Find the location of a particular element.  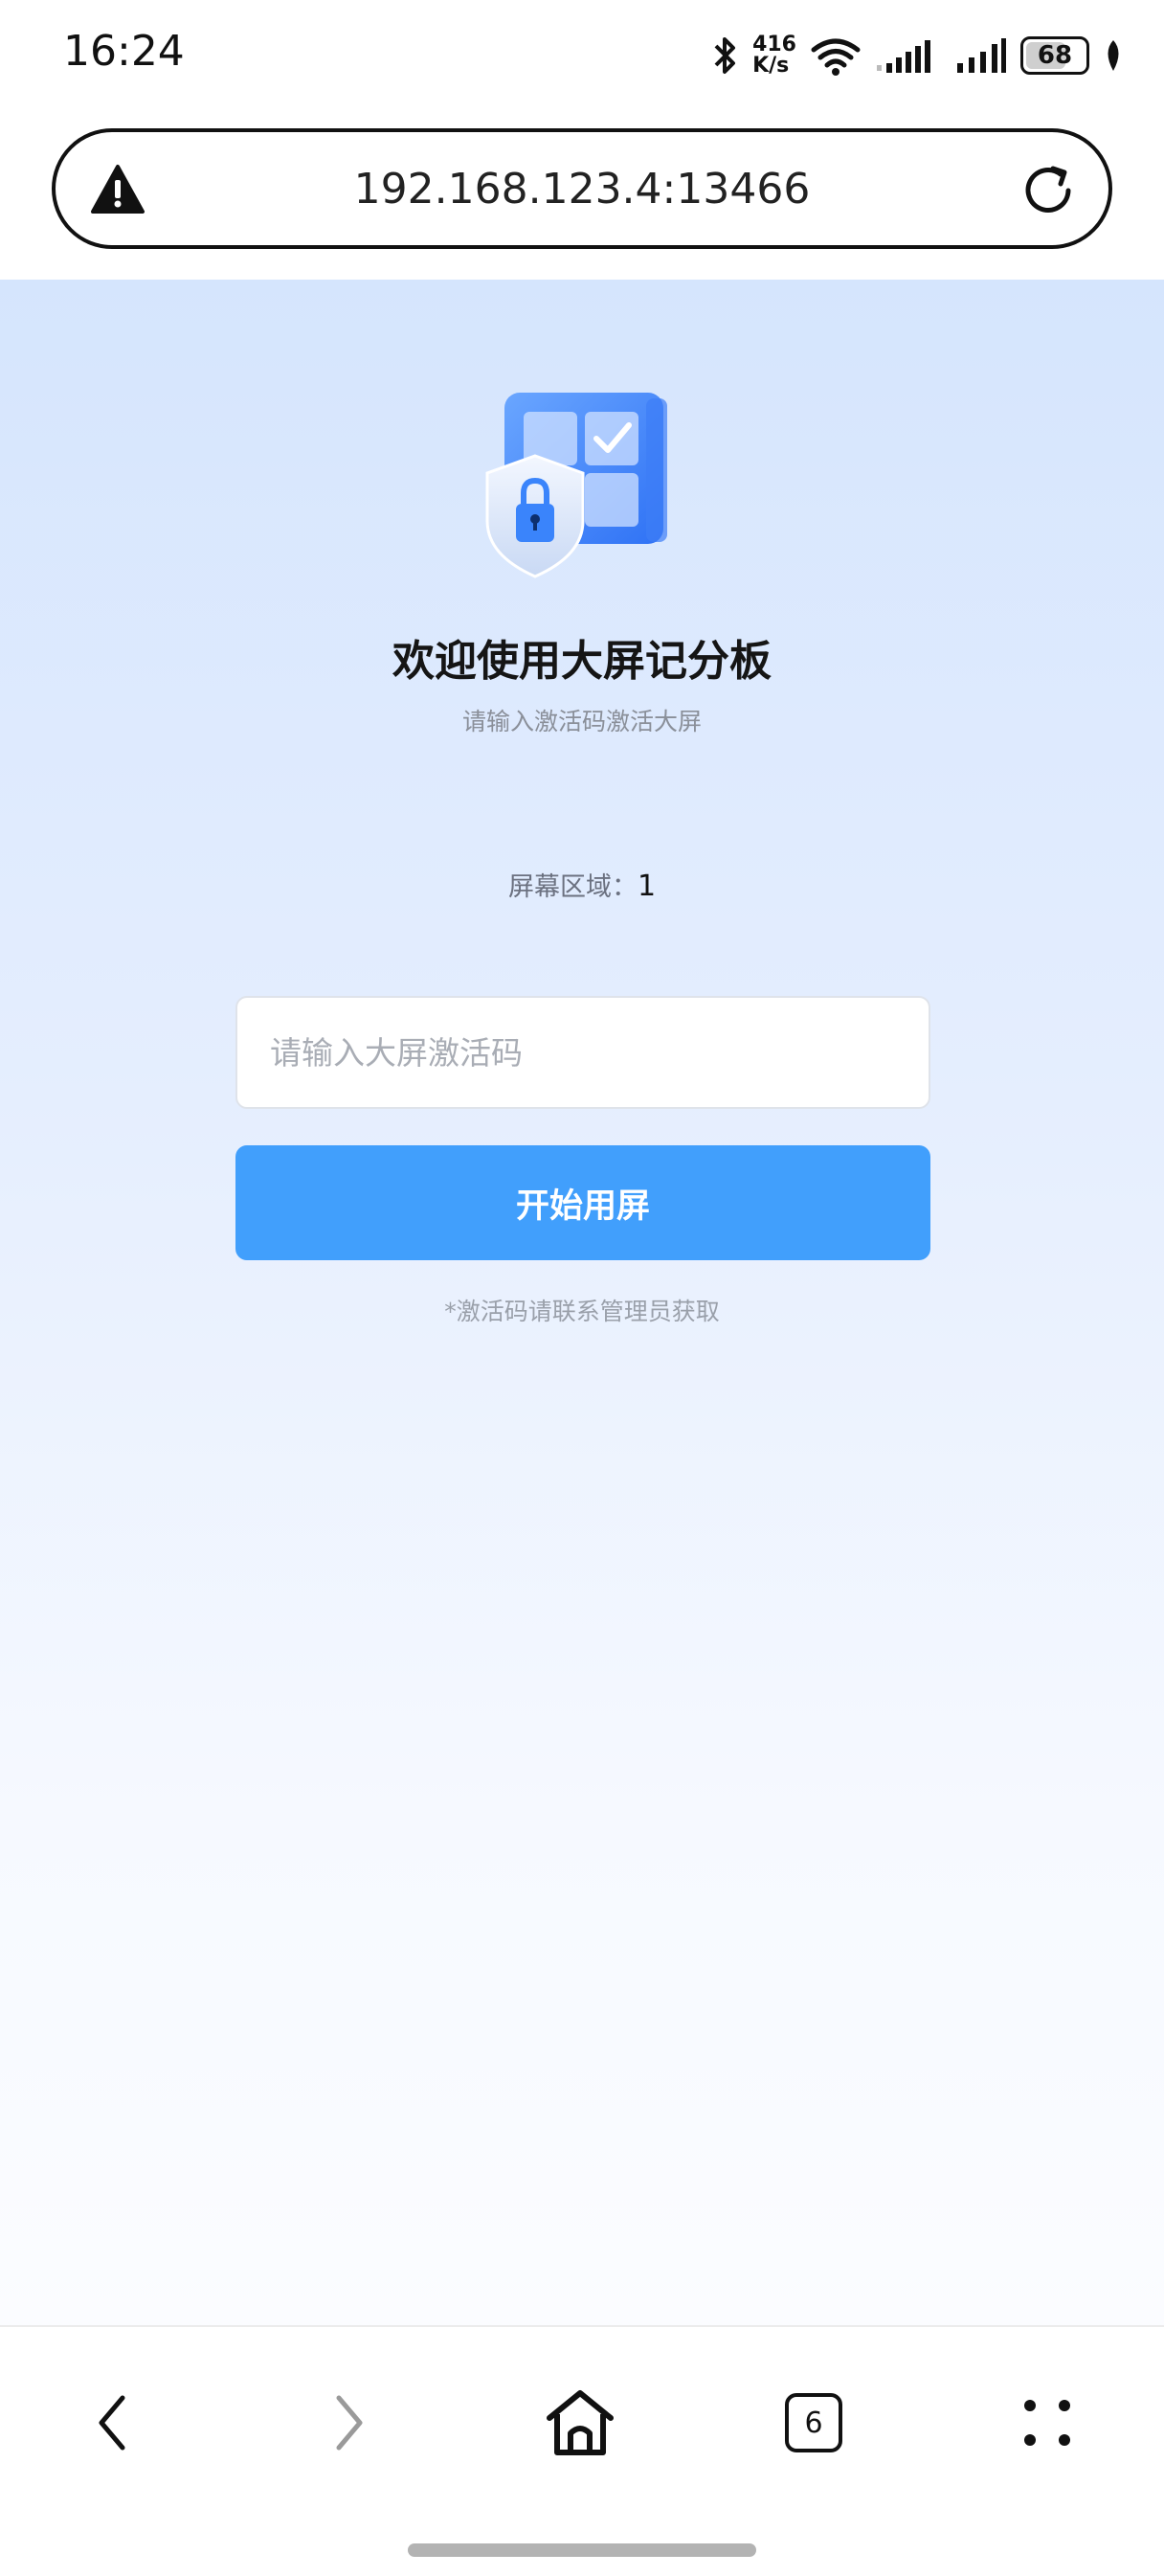

page-subtitle: 请输入激活码激活大屏 is located at coordinates (582, 721).